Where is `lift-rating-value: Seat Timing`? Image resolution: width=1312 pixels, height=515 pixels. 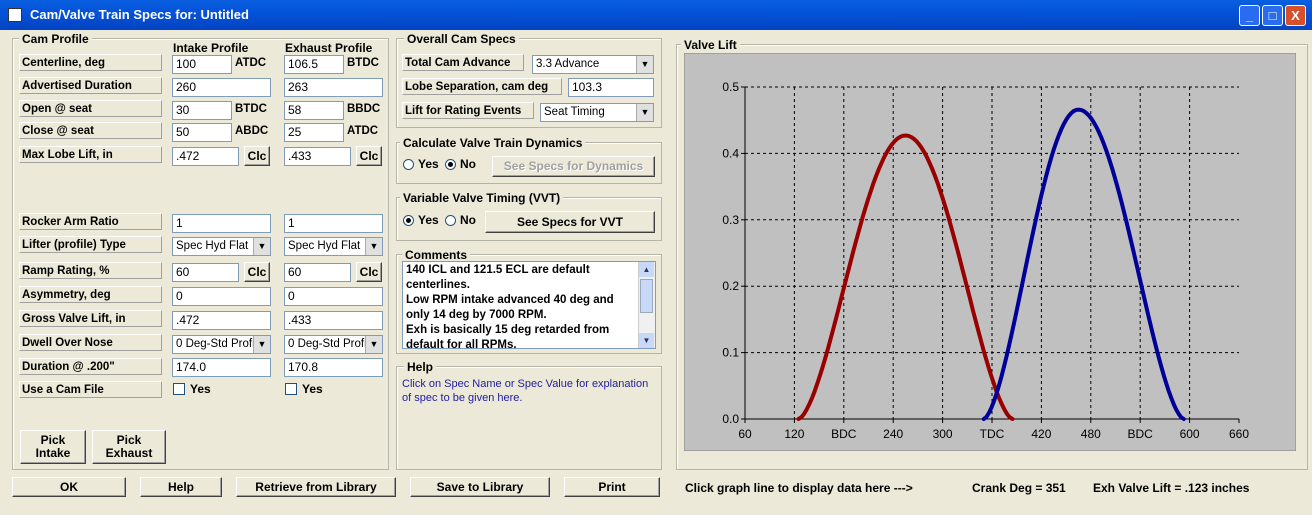 lift-rating-value: Seat Timing is located at coordinates (574, 112).